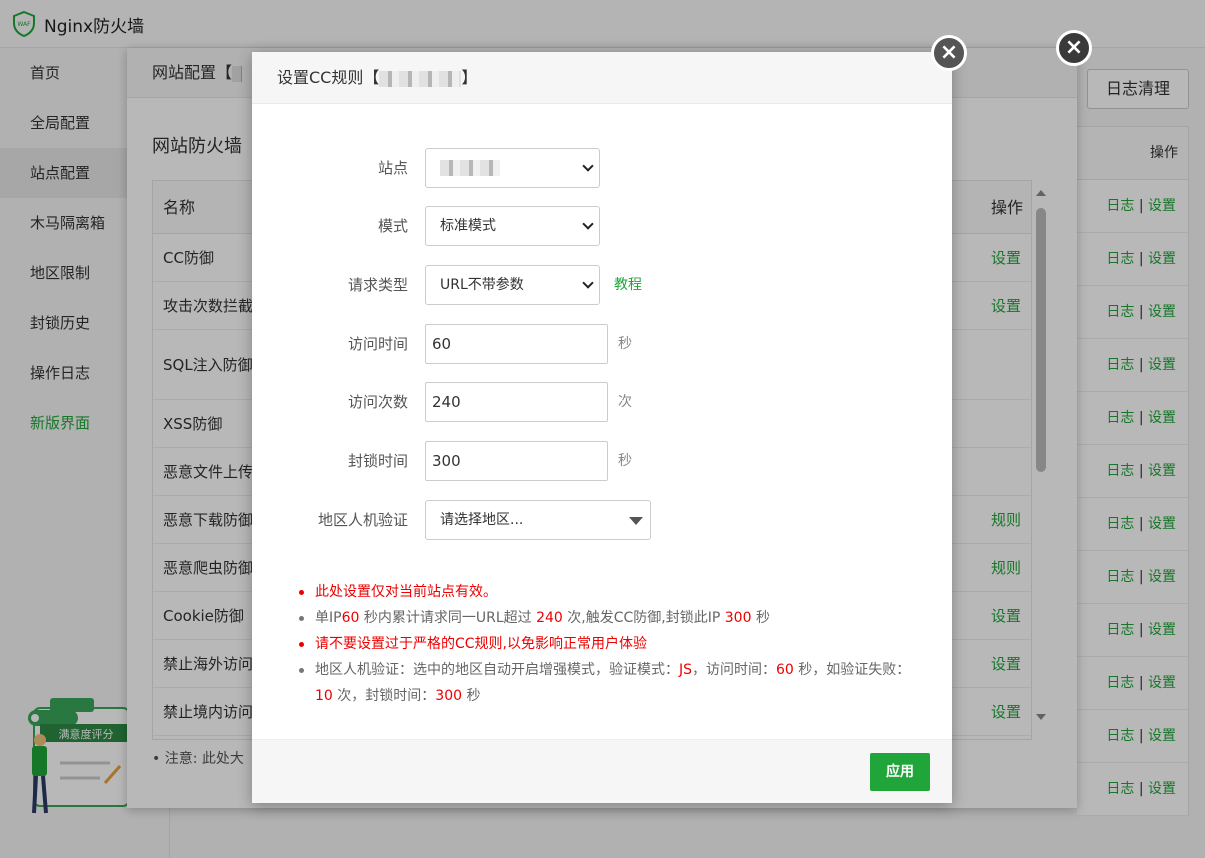  Describe the element at coordinates (625, 461) in the screenshot. I see `block-time-unit: 秒` at that location.